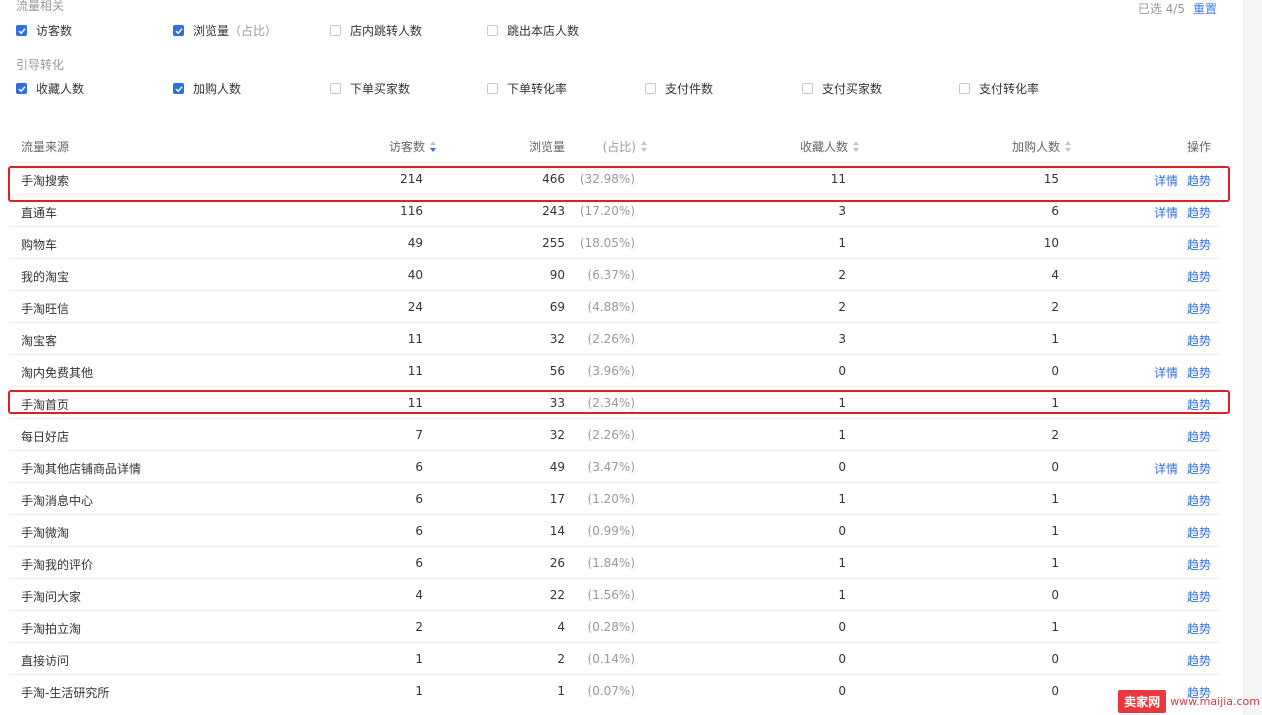 The width and height of the screenshot is (1262, 715). Describe the element at coordinates (615, 306) in the screenshot. I see `table-row: 手淘旺信 24 69 (4.88%) 2 2 趋势` at that location.